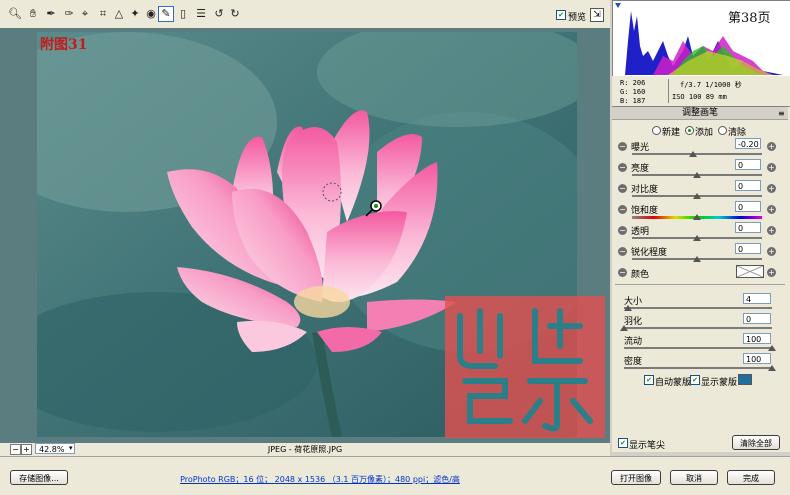  What do you see at coordinates (701, 39) in the screenshot?
I see `histogram: 第38页` at bounding box center [701, 39].